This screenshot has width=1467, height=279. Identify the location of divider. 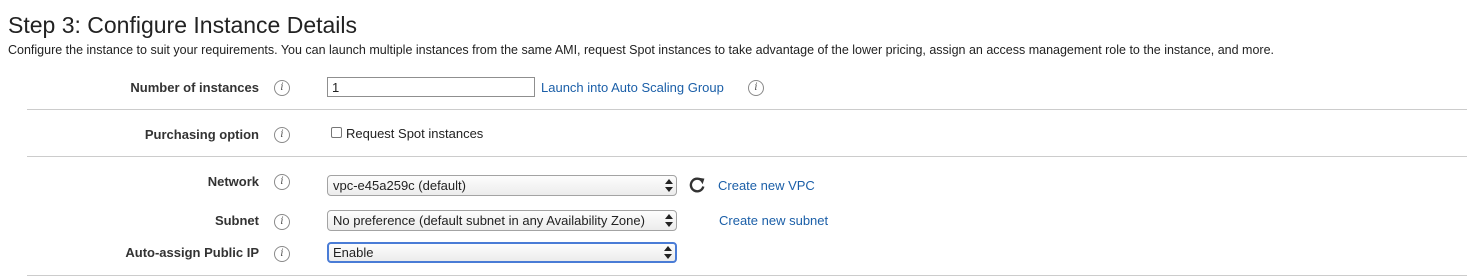
(747, 275).